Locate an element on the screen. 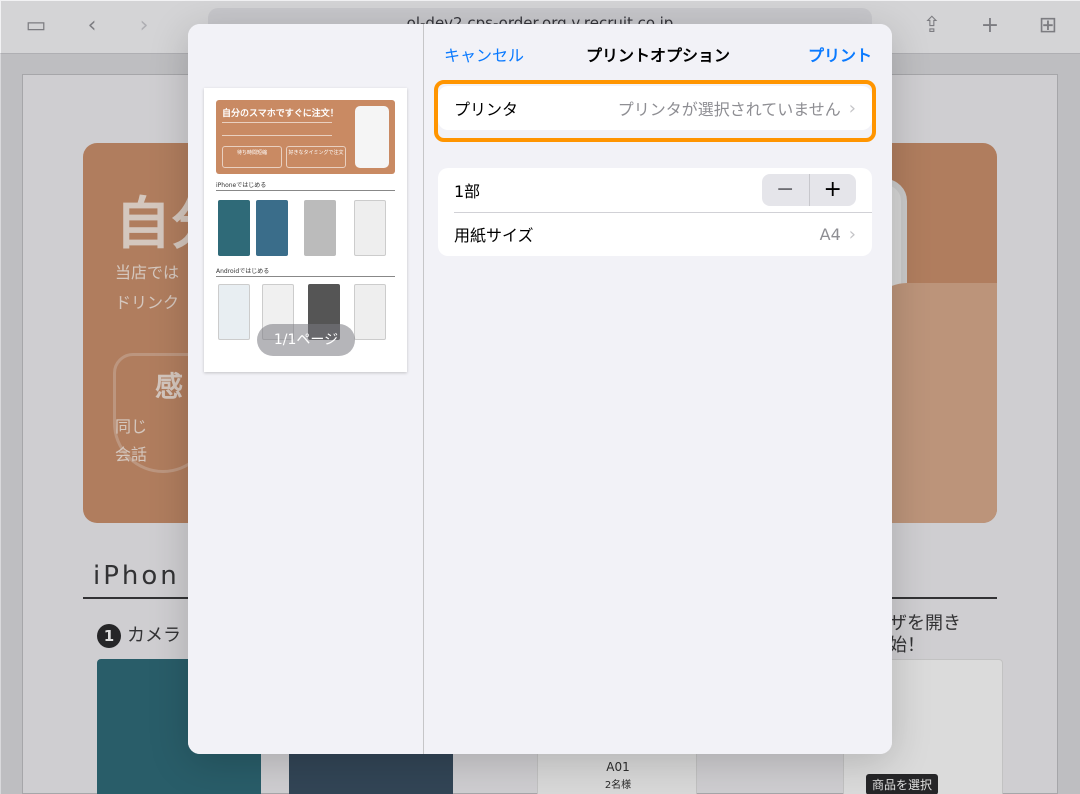  thumbnail-pill: 待ち時間短縮 is located at coordinates (252, 157).